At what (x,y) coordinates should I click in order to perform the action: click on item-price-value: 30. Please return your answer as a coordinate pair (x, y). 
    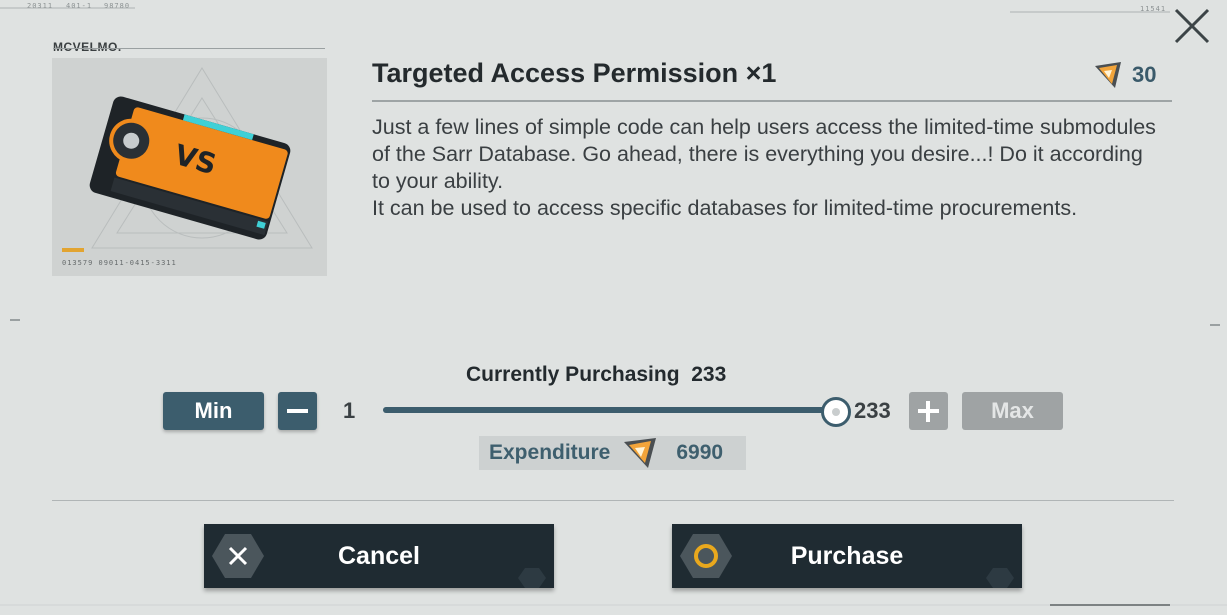
    Looking at the image, I should click on (1144, 74).